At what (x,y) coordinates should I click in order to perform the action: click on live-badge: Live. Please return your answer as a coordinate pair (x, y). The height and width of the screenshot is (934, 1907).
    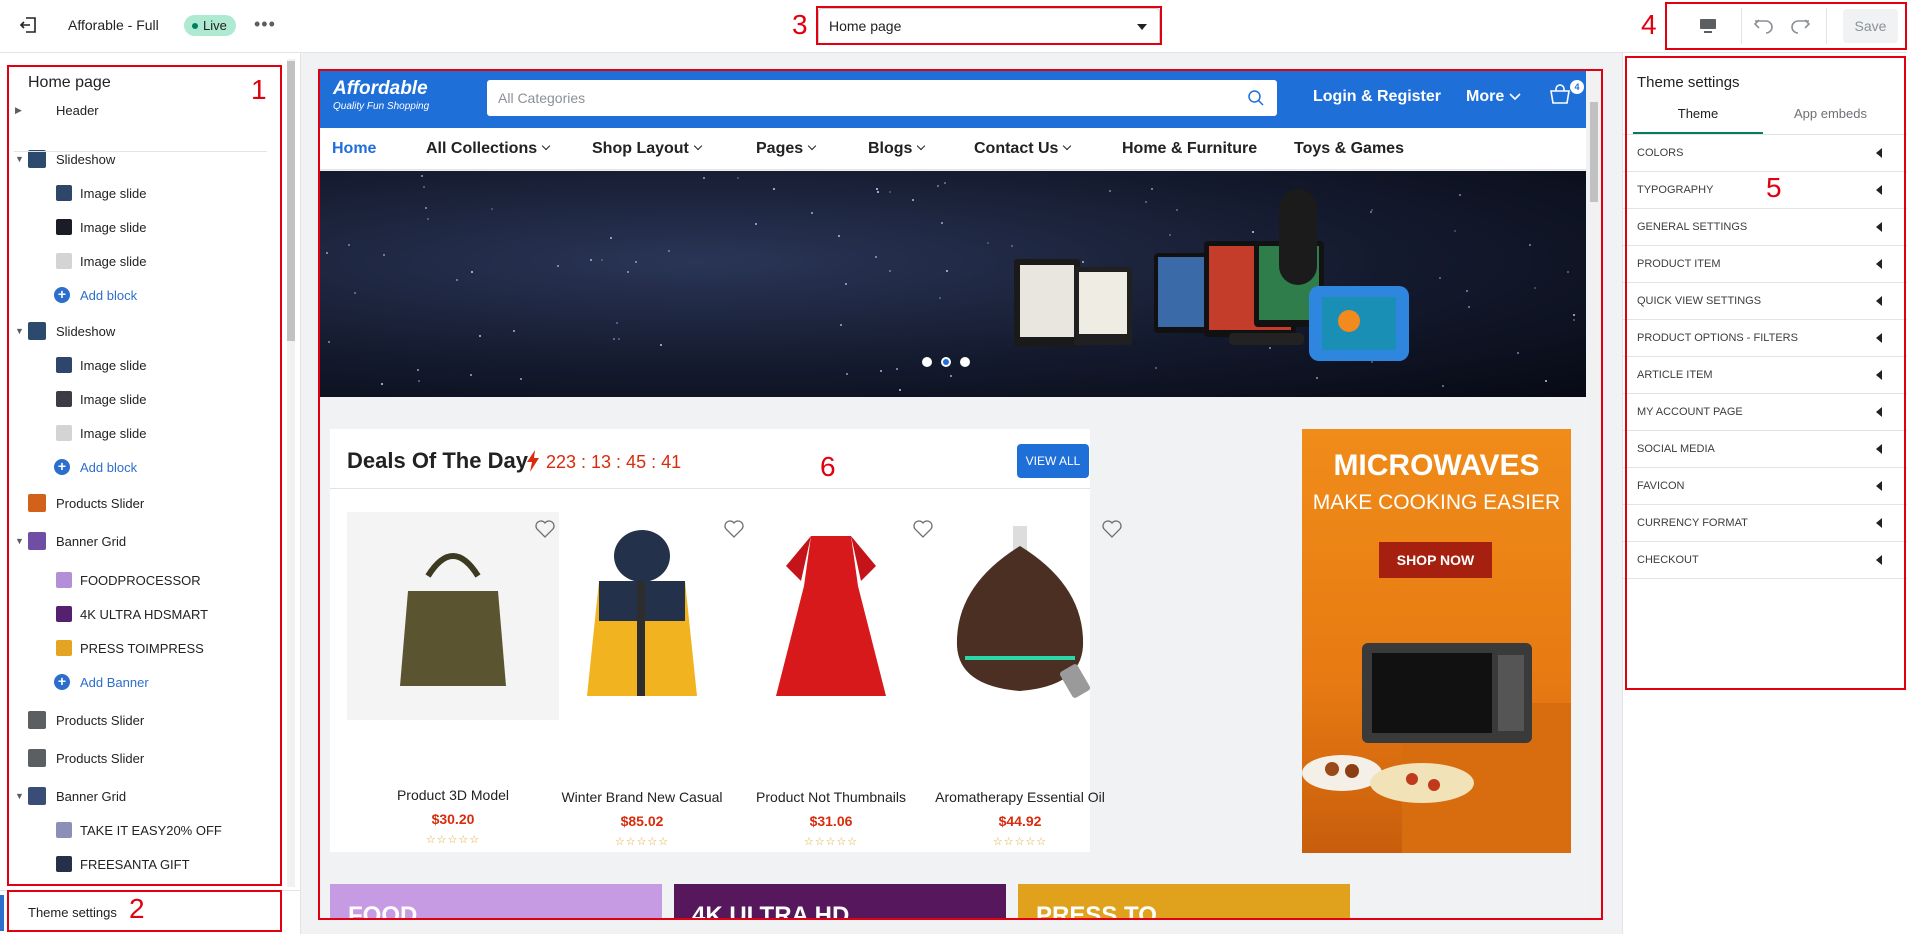
    Looking at the image, I should click on (210, 25).